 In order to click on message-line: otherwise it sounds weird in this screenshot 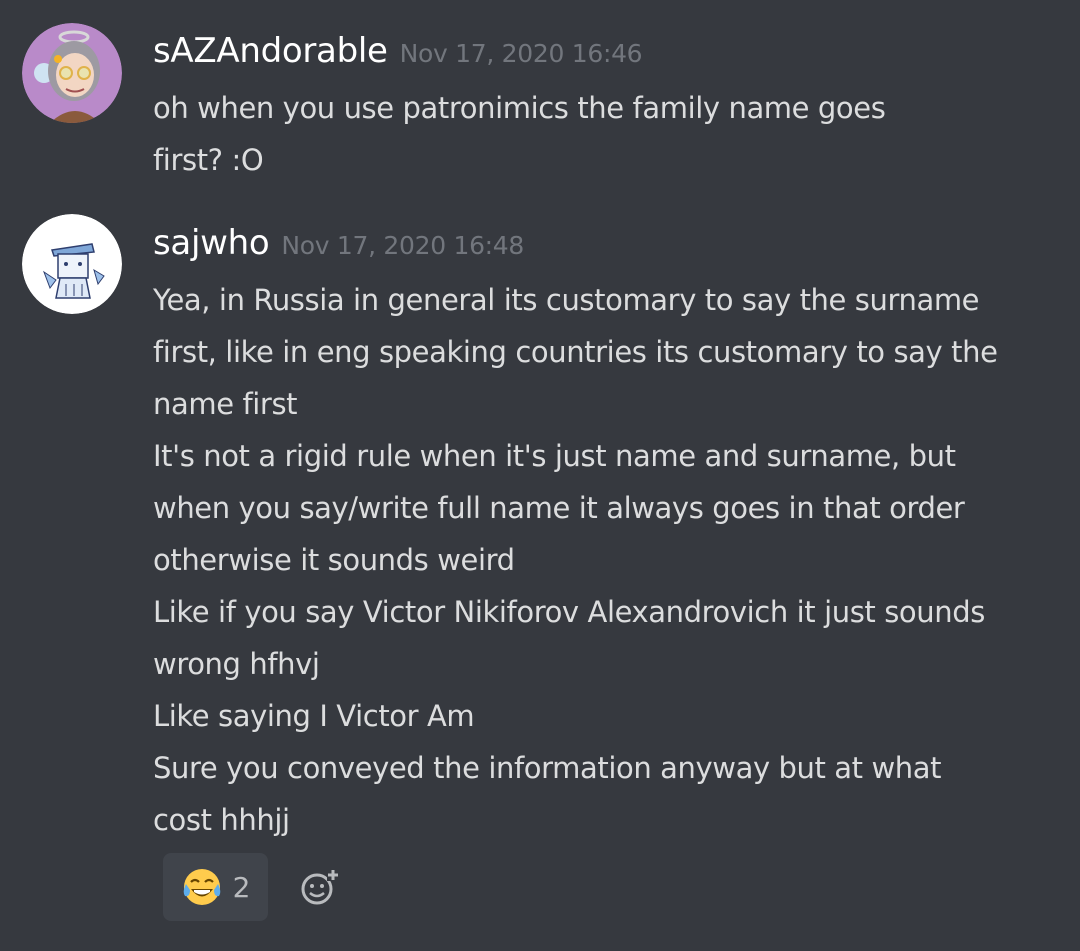, I will do `click(334, 560)`.